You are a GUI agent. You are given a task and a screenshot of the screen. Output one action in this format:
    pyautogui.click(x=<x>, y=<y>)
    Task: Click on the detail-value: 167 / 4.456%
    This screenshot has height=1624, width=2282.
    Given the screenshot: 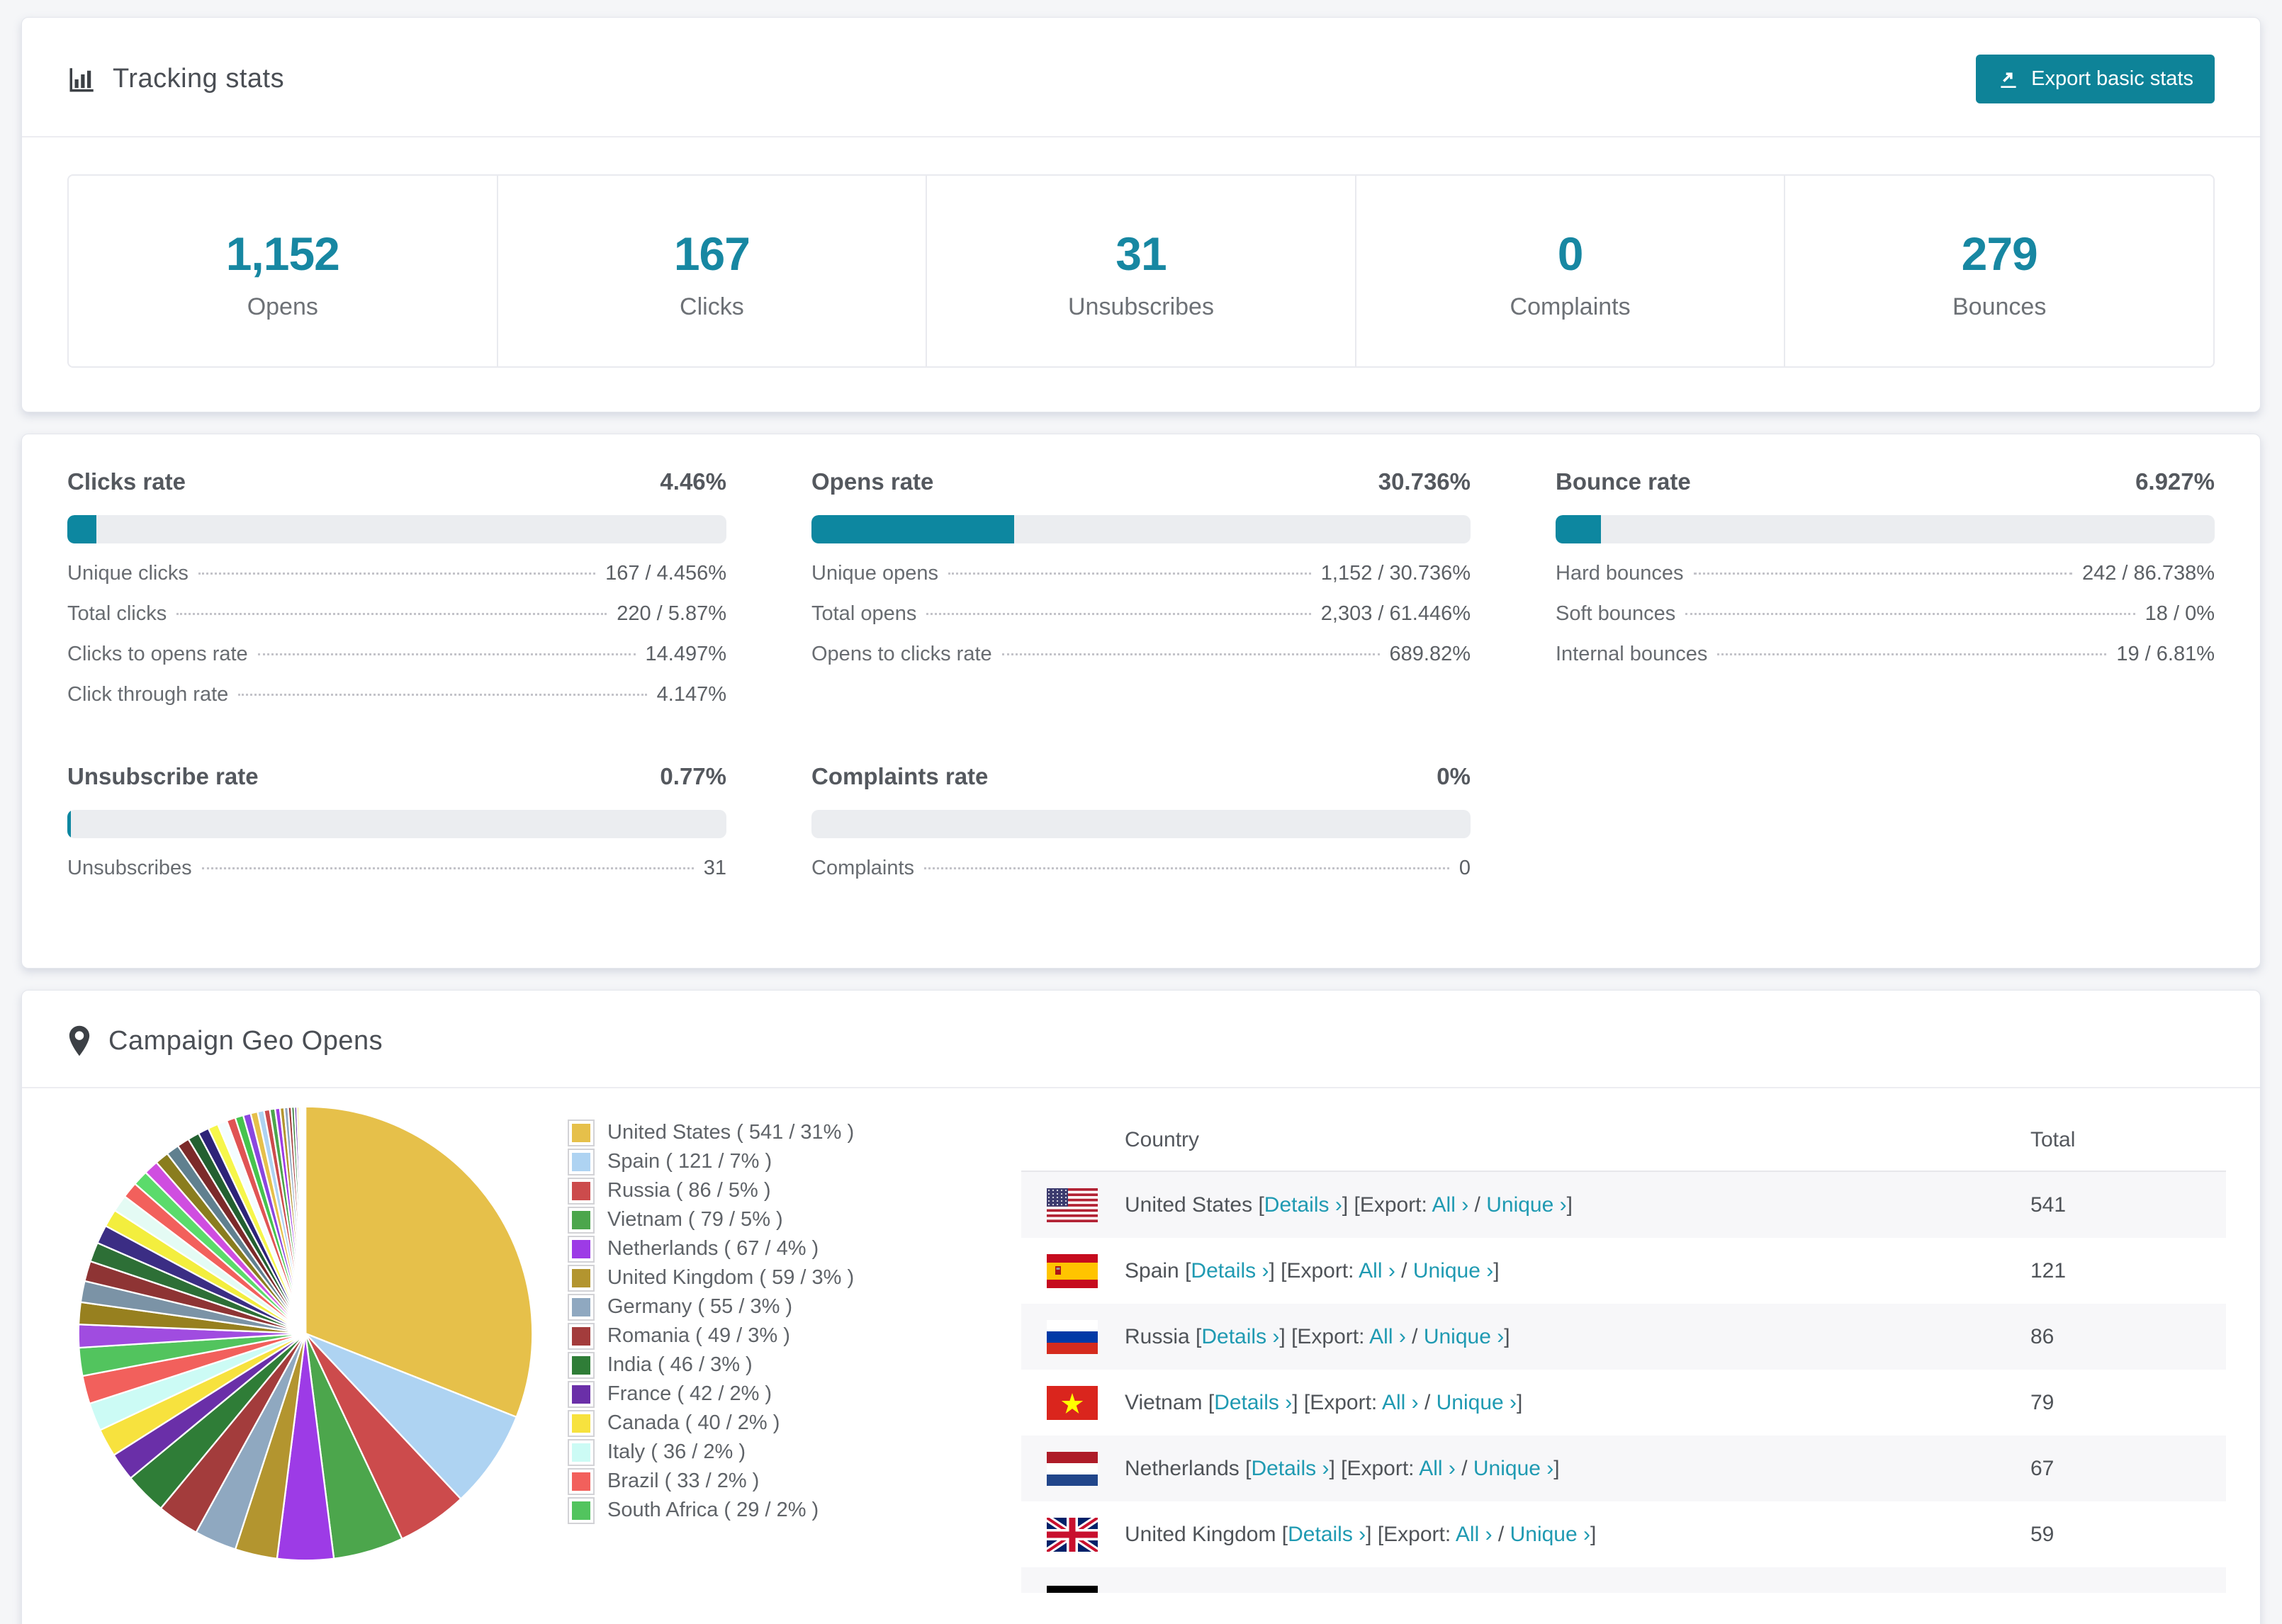 What is the action you would take?
    pyautogui.click(x=665, y=573)
    